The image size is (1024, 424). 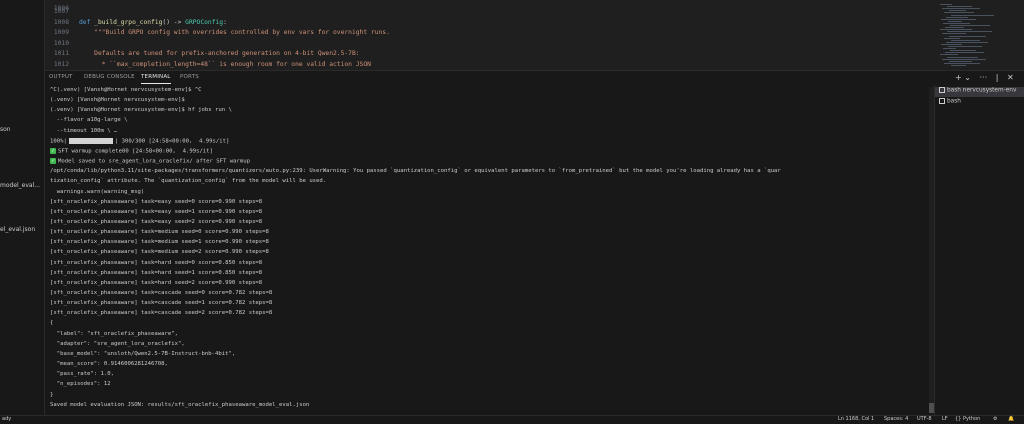 I want to click on code-token: :, so click(x=225, y=22).